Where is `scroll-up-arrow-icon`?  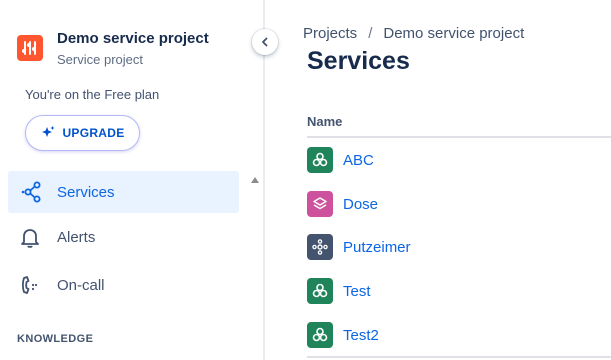
scroll-up-arrow-icon is located at coordinates (255, 180).